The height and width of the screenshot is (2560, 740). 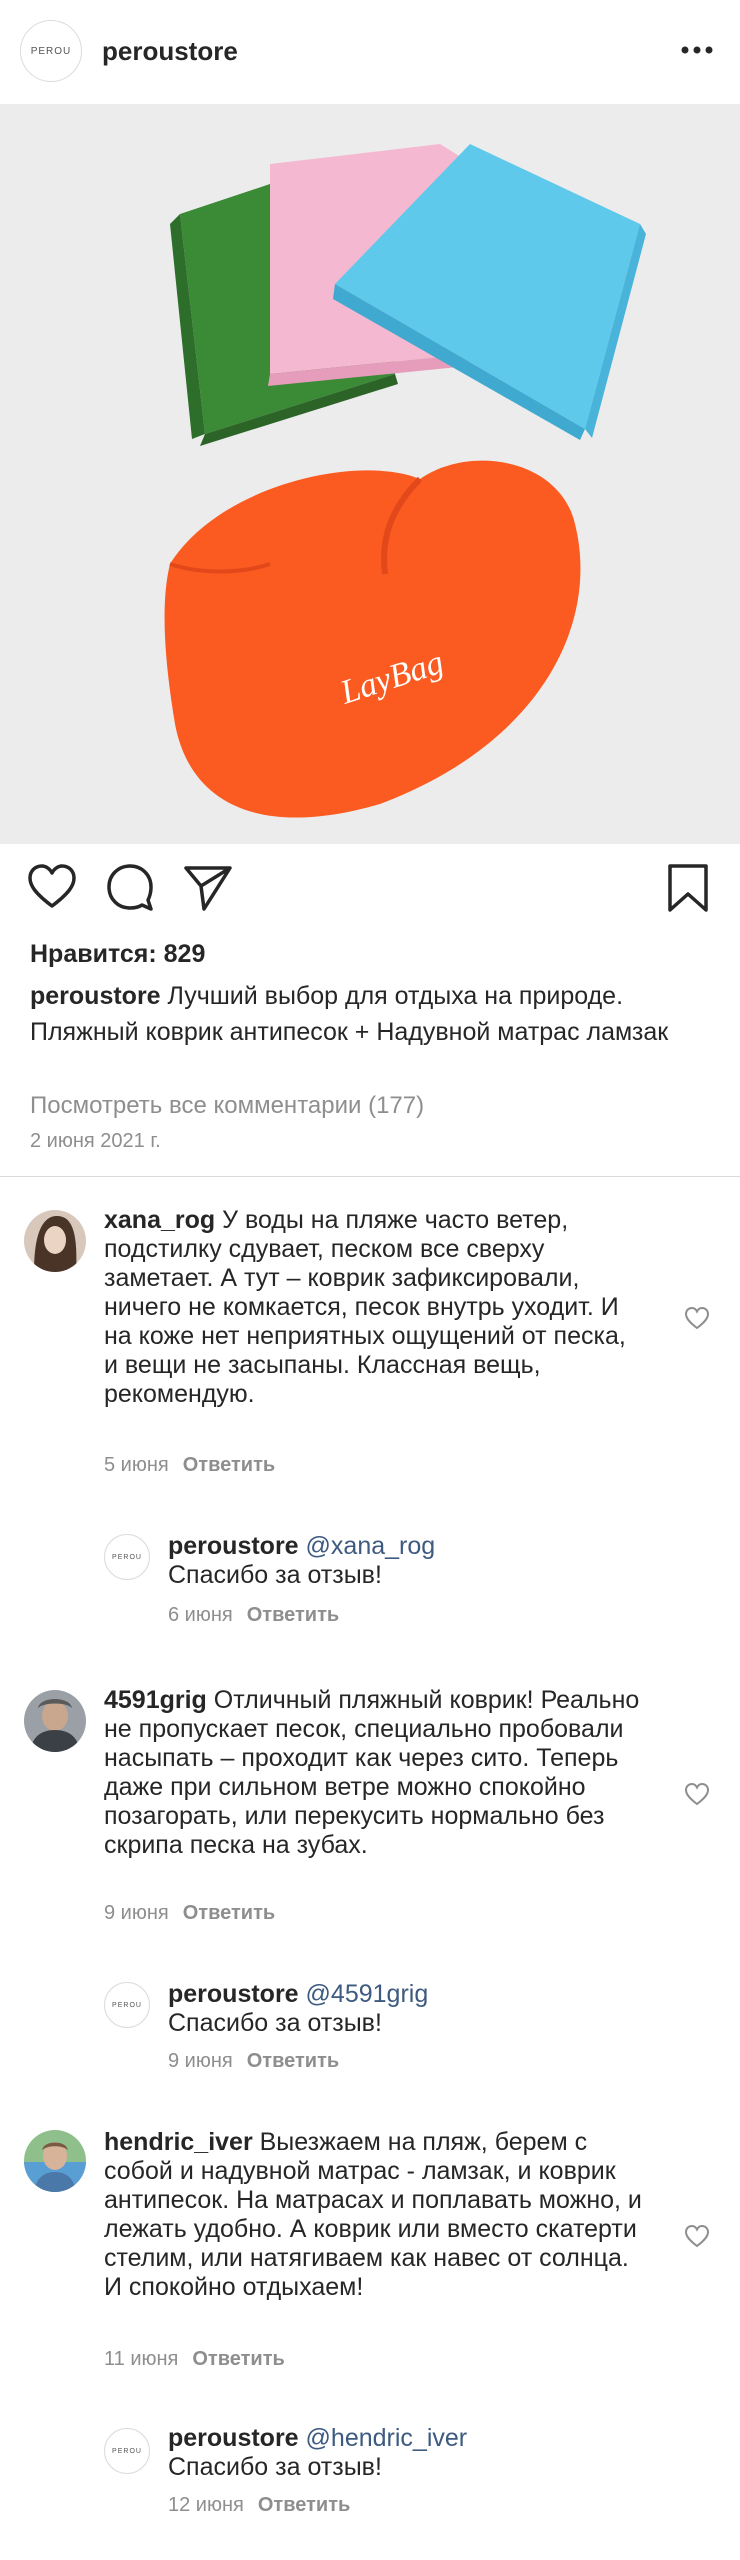 What do you see at coordinates (438, 1561) in the screenshot?
I see `reply-body: peroustore @xana_rog Спасибо за отзыв!` at bounding box center [438, 1561].